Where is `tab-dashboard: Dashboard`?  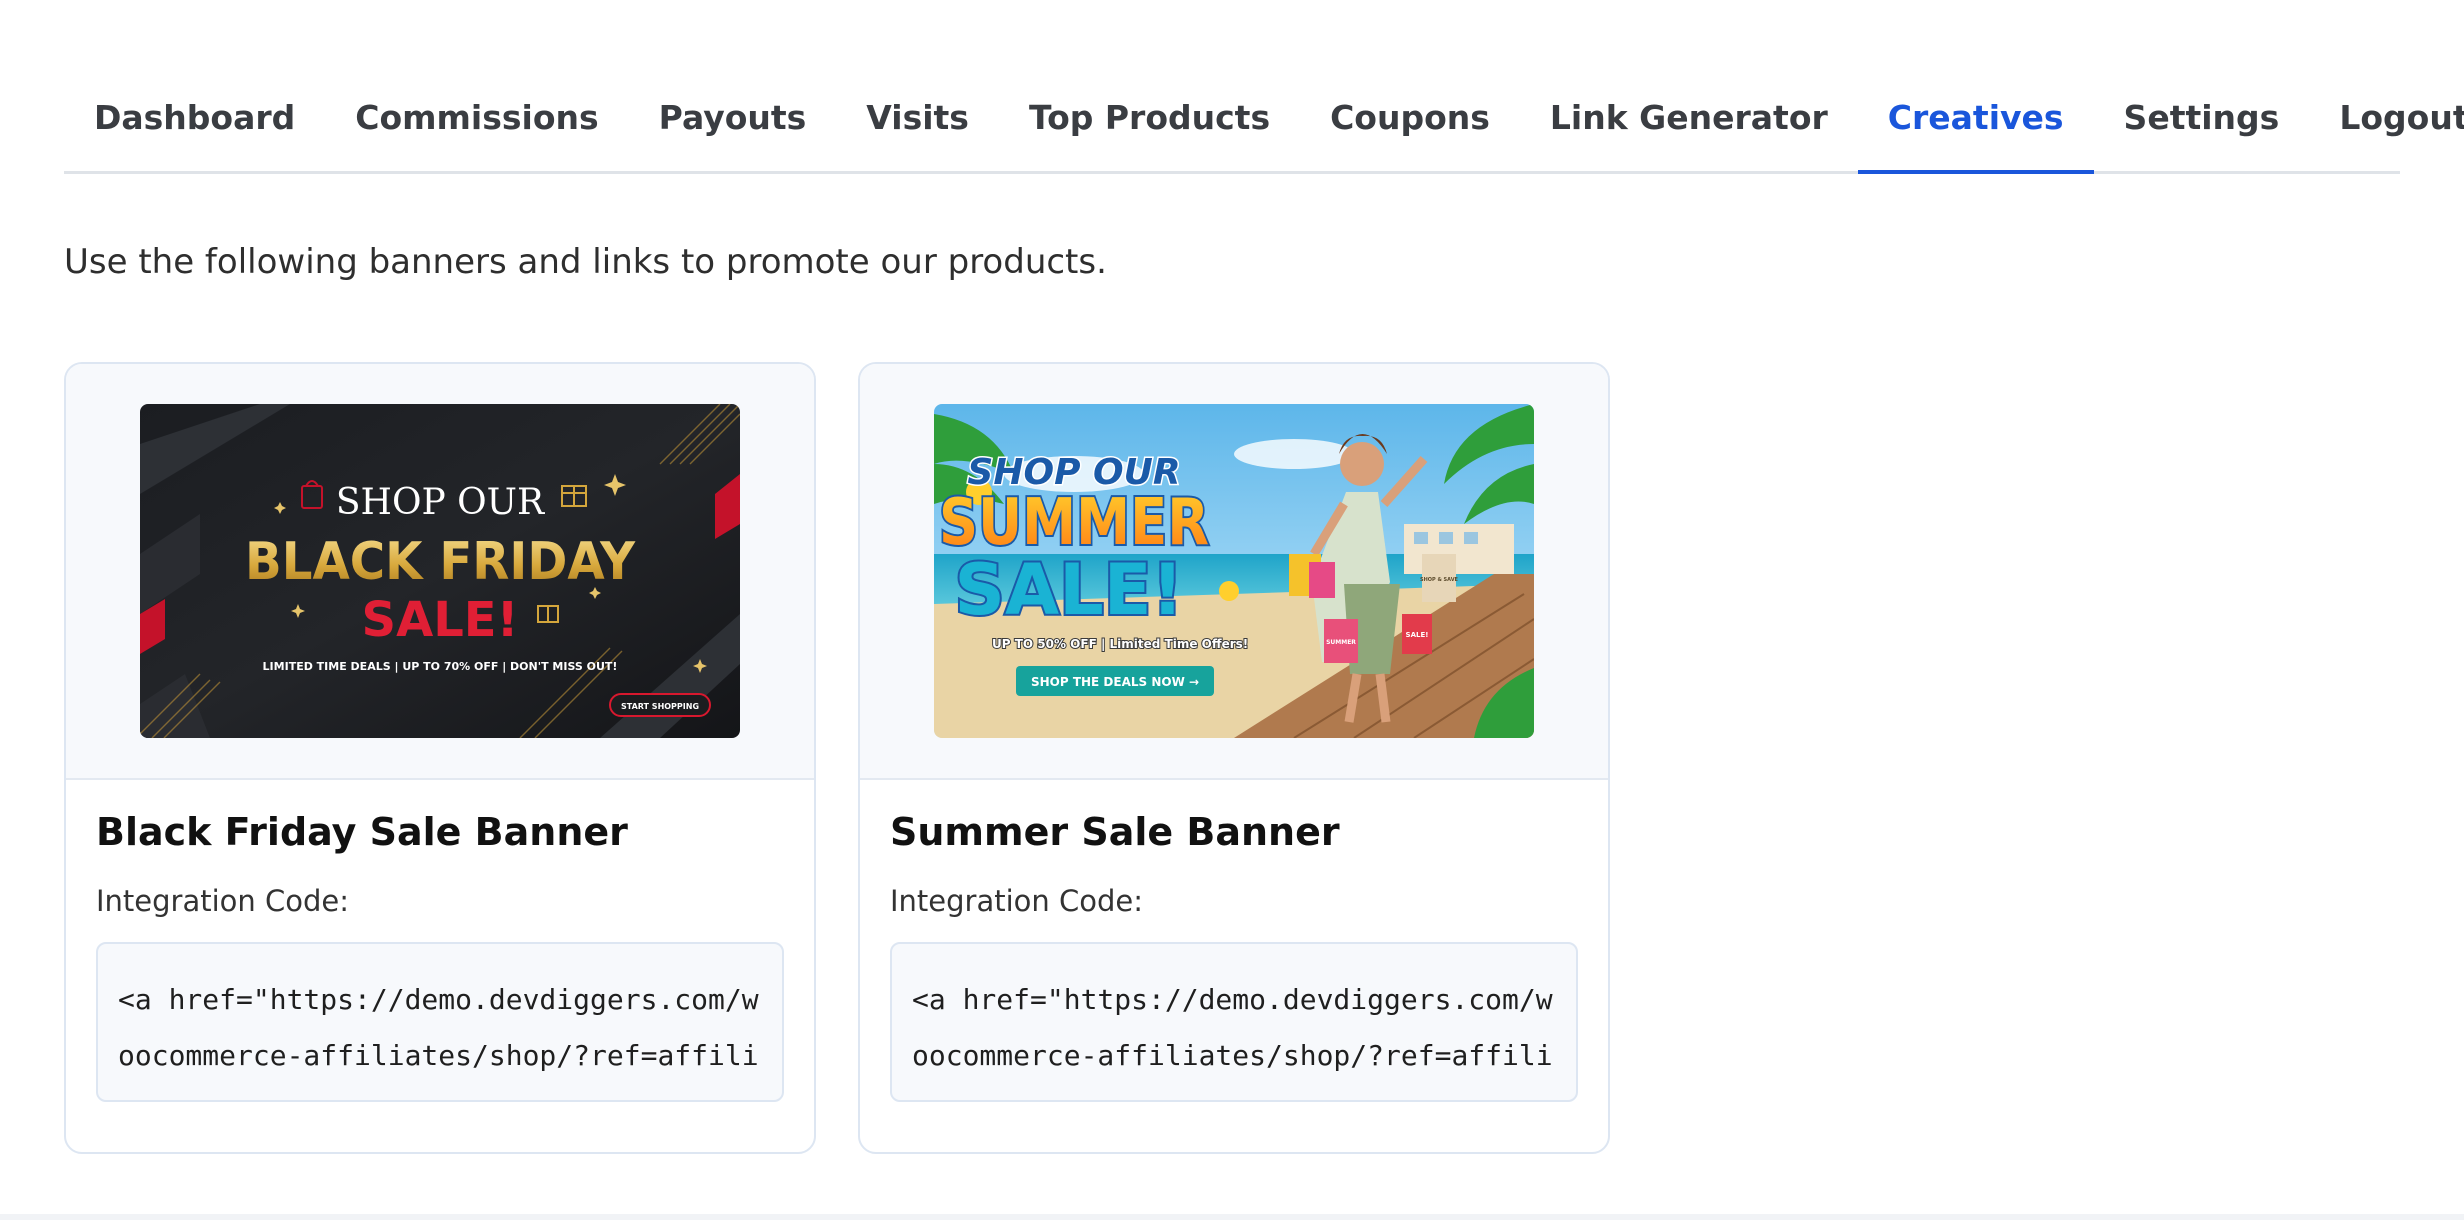
tab-dashboard: Dashboard is located at coordinates (194, 120).